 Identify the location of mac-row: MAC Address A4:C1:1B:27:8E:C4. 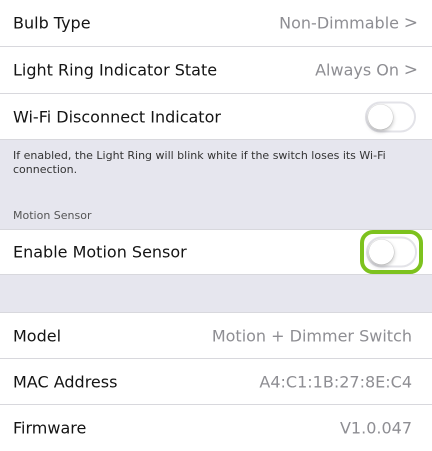
(216, 382).